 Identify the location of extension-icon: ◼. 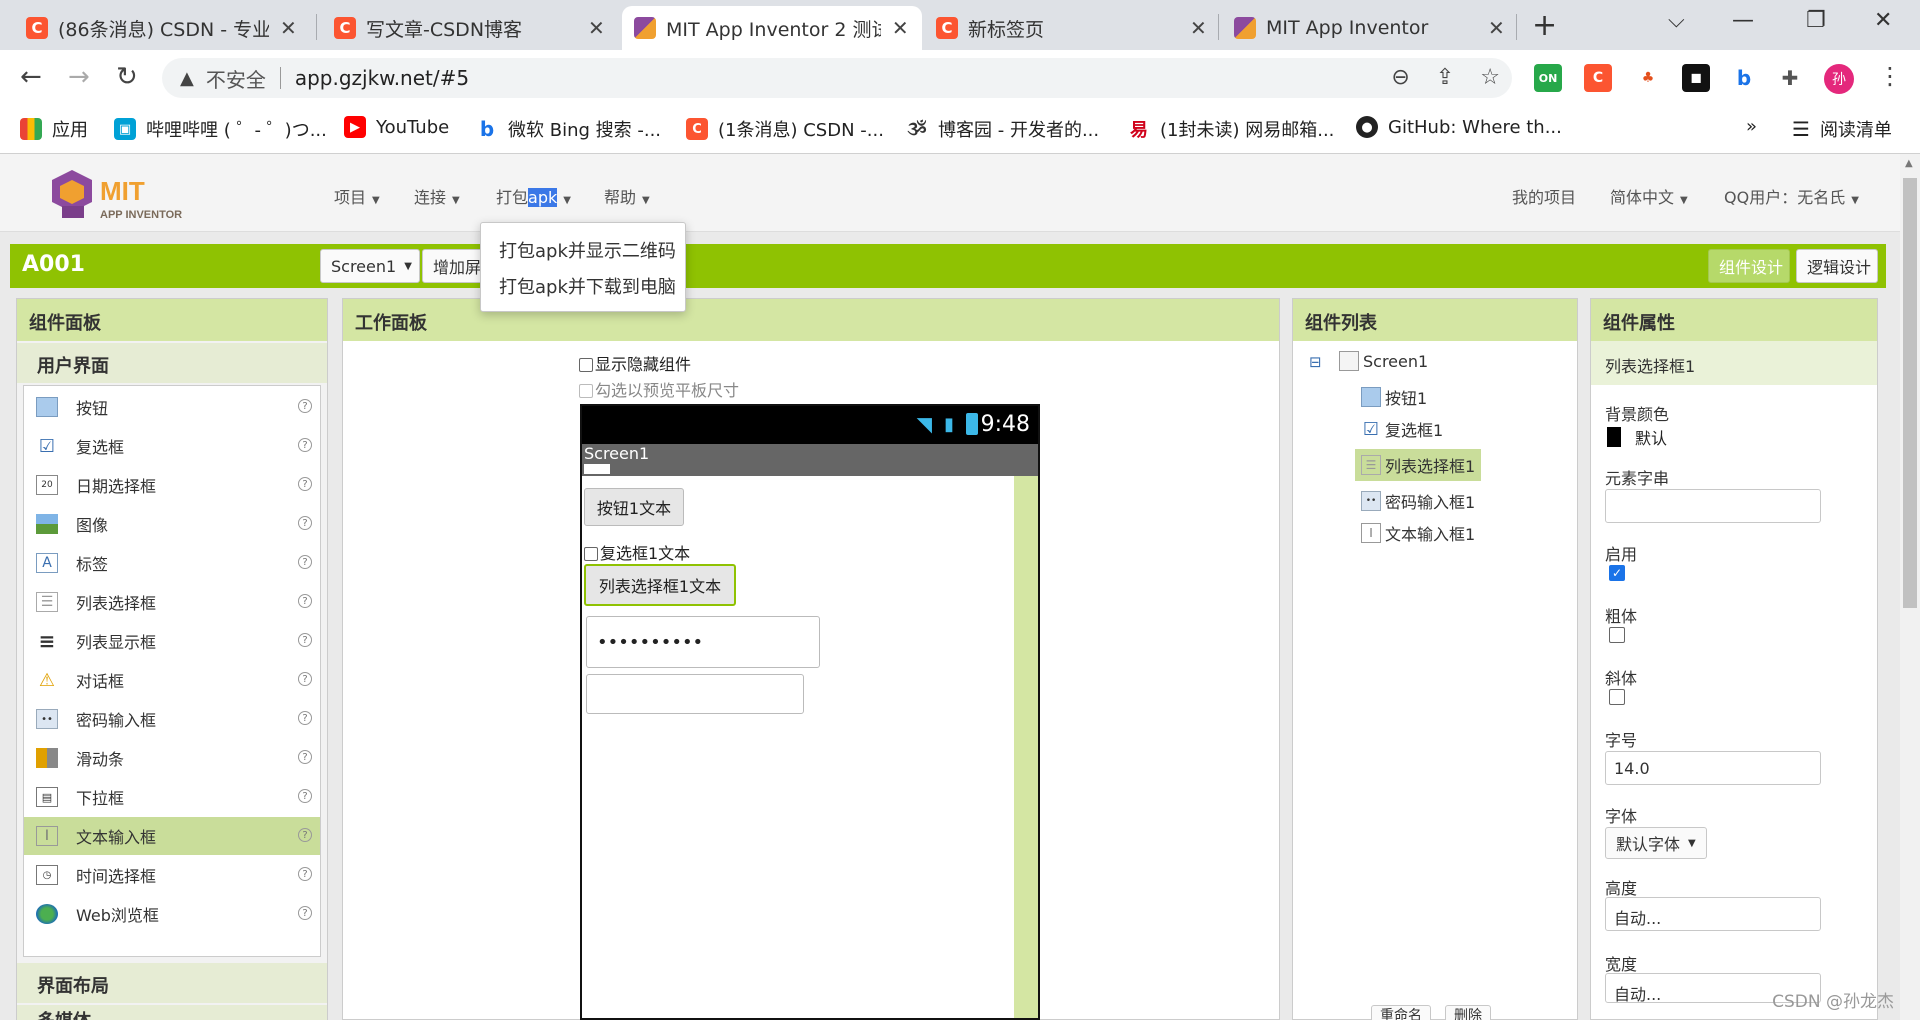
(1696, 78).